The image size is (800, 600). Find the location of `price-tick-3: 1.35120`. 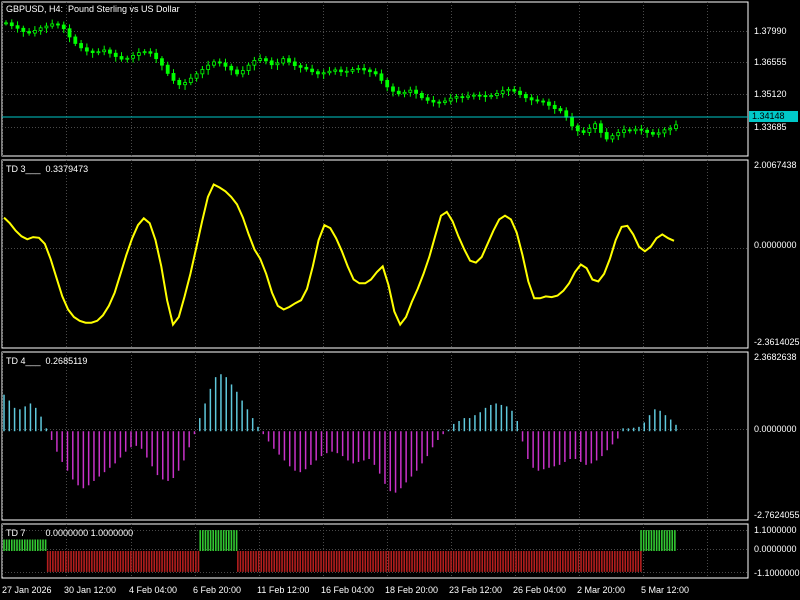

price-tick-3: 1.35120 is located at coordinates (770, 94).